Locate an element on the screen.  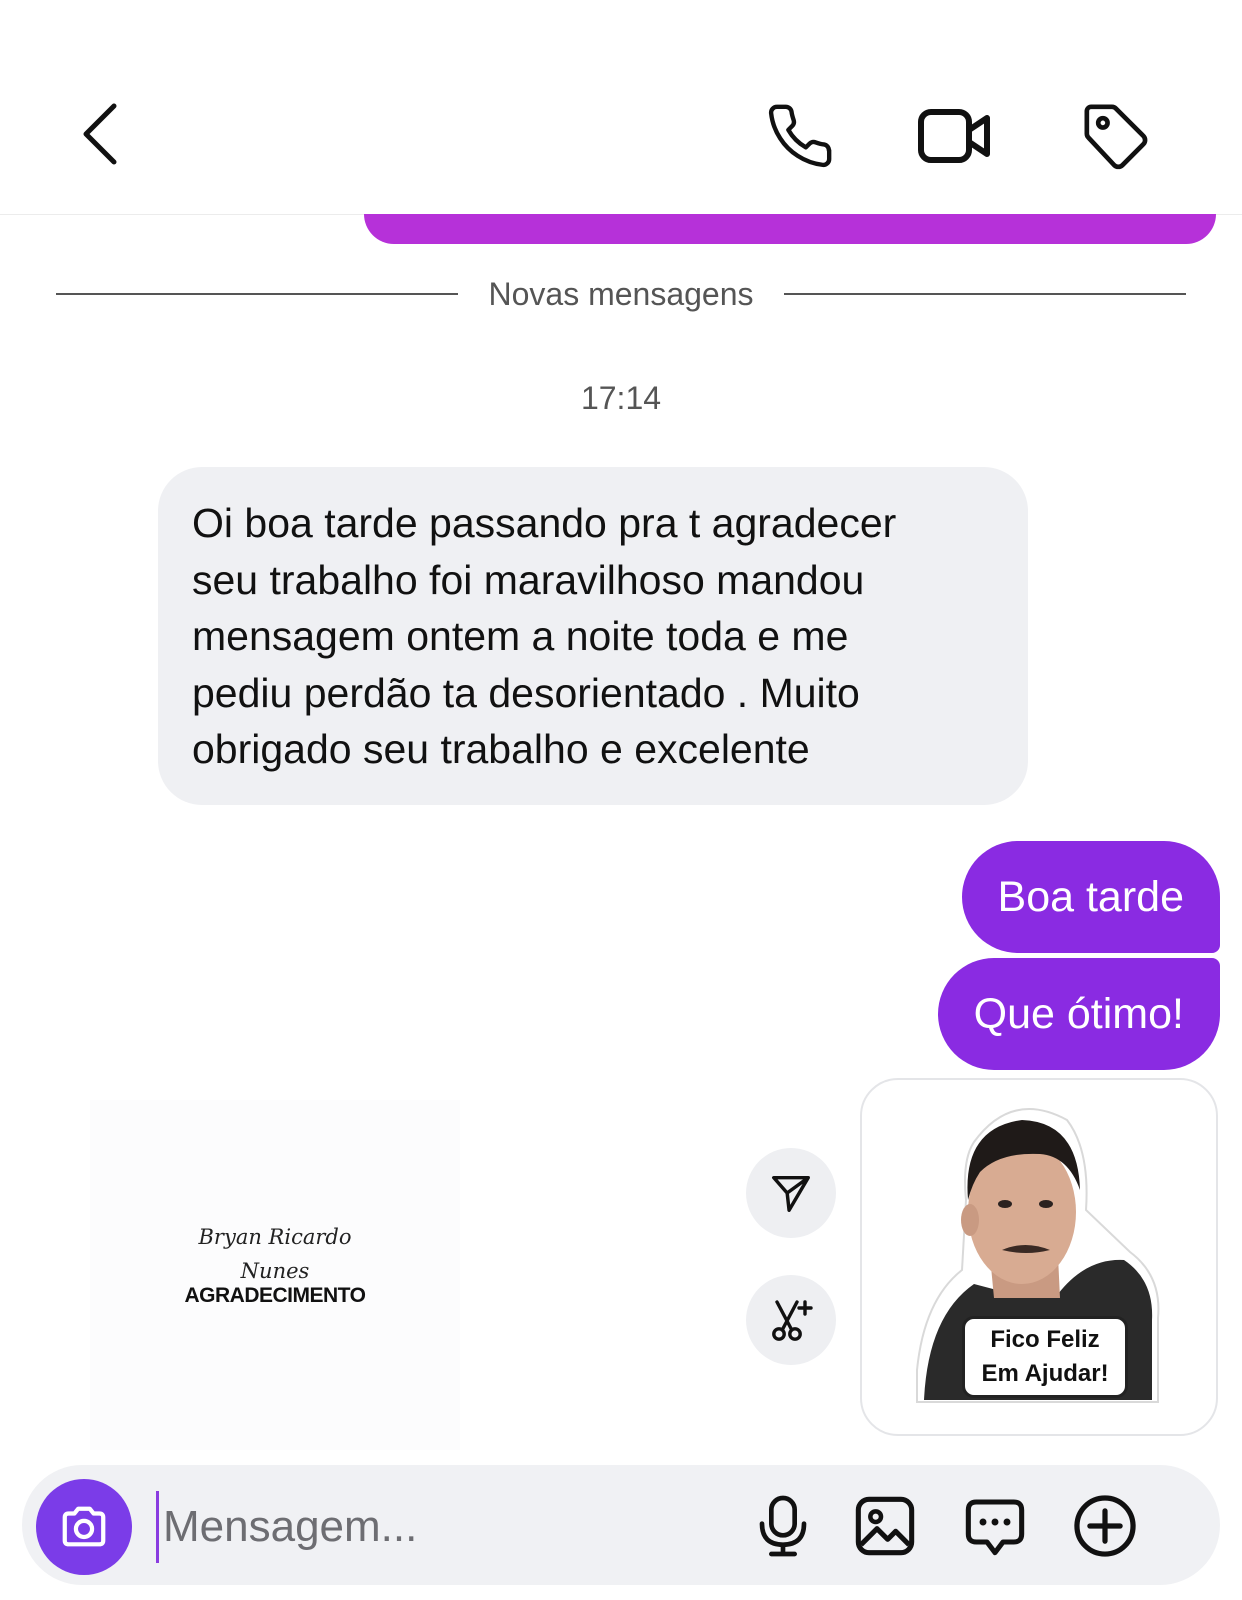
message-line: pediu perdão ta desorientado . Muito is located at coordinates (526, 692).